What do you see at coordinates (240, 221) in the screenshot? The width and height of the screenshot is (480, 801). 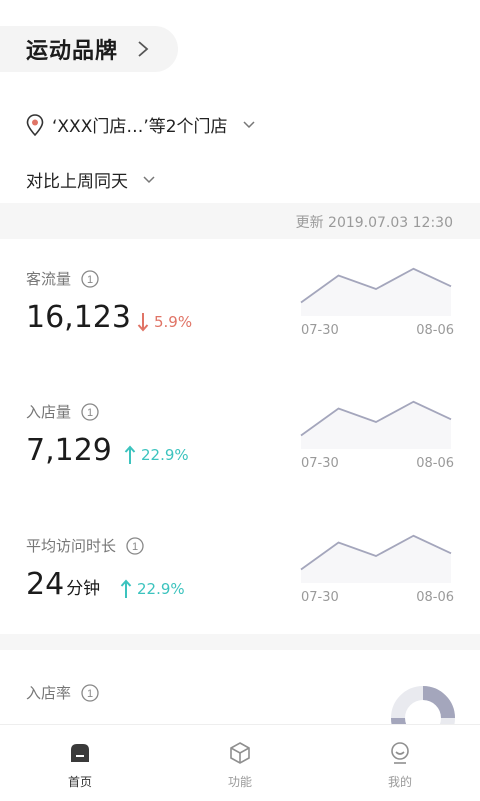 I see `update-banner: 更新 2019.07.03 12:30` at bounding box center [240, 221].